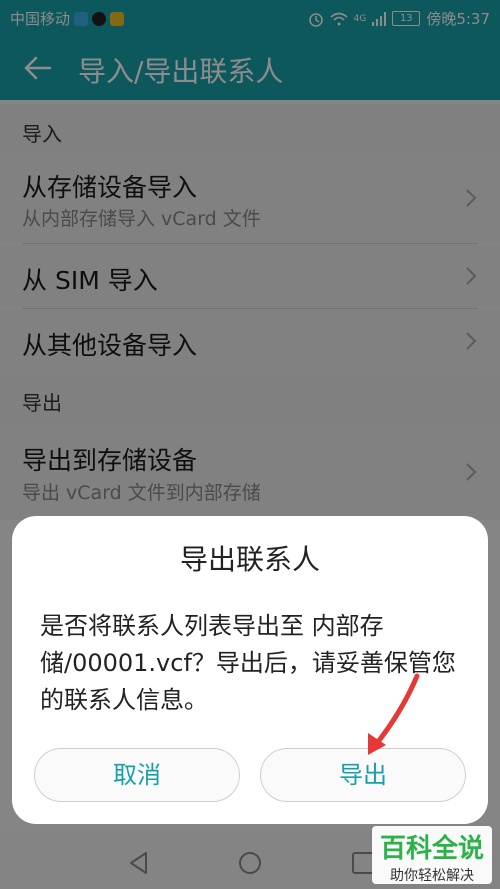 The width and height of the screenshot is (500, 889). I want to click on watermark-title: 百科全说, so click(431, 849).